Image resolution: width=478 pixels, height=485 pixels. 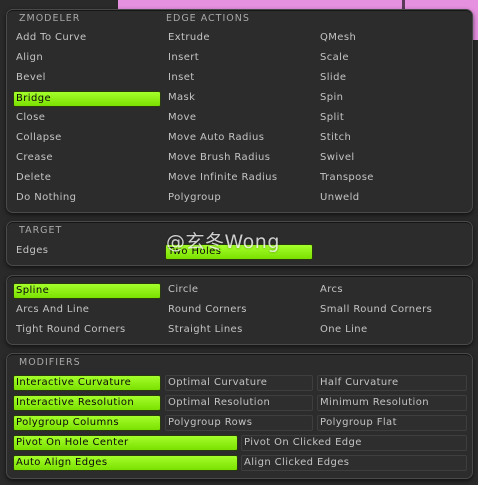 What do you see at coordinates (50, 18) in the screenshot?
I see `zmodeler-title: ZMODELER` at bounding box center [50, 18].